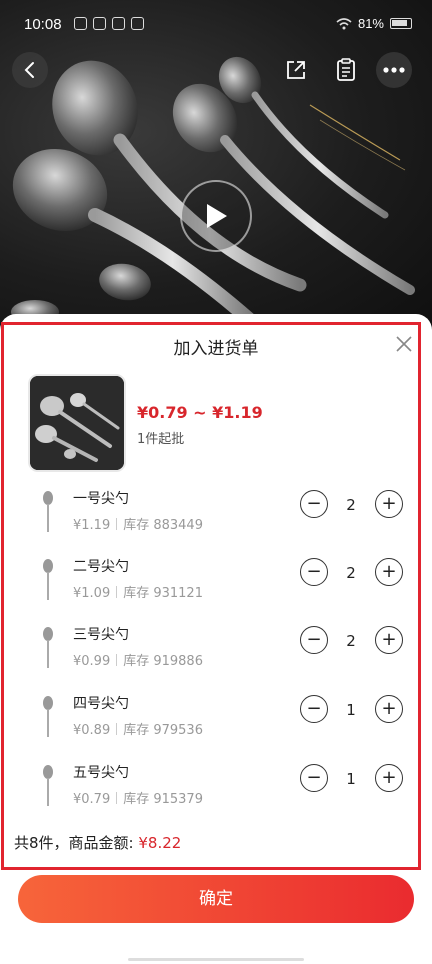  Describe the element at coordinates (215, 519) in the screenshot. I see `sku-row: 一号尖勺 ¥1.19 库存 883449 − 2 +` at that location.